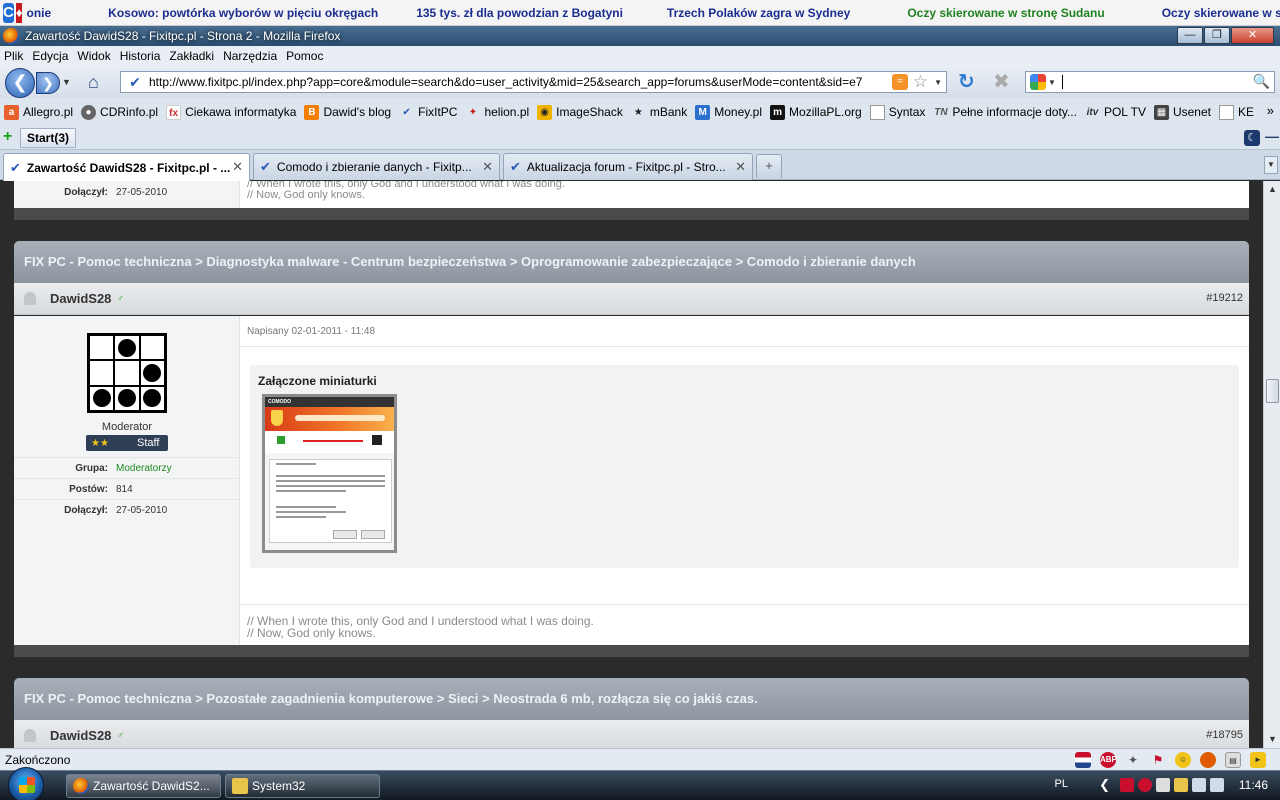 The height and width of the screenshot is (800, 1280). What do you see at coordinates (250, 56) in the screenshot?
I see `menu-narzedzia: Narzędzia` at bounding box center [250, 56].